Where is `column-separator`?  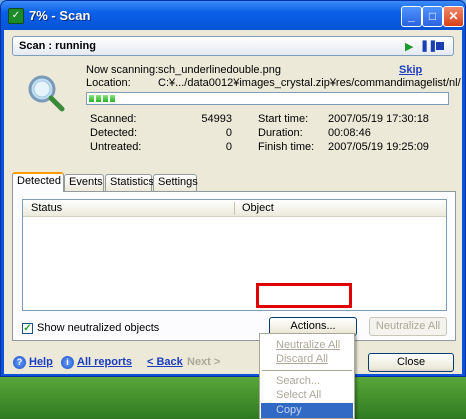
column-separator is located at coordinates (234, 208).